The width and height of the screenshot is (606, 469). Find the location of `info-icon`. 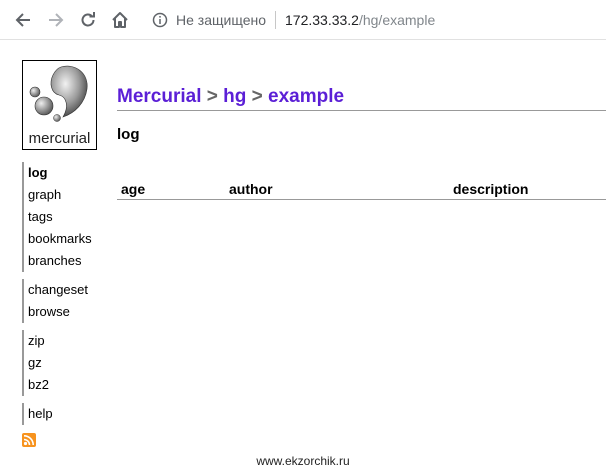

info-icon is located at coordinates (160, 20).